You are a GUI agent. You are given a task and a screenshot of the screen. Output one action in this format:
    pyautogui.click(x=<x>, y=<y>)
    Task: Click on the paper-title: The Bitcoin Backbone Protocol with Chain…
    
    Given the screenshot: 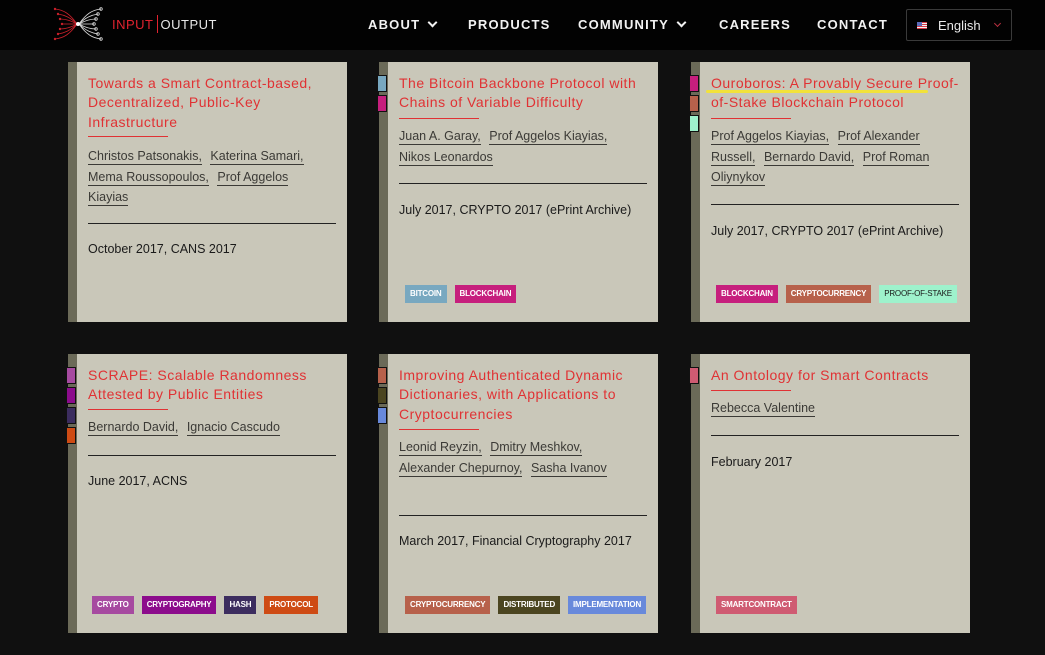 What is the action you would take?
    pyautogui.click(x=530, y=93)
    